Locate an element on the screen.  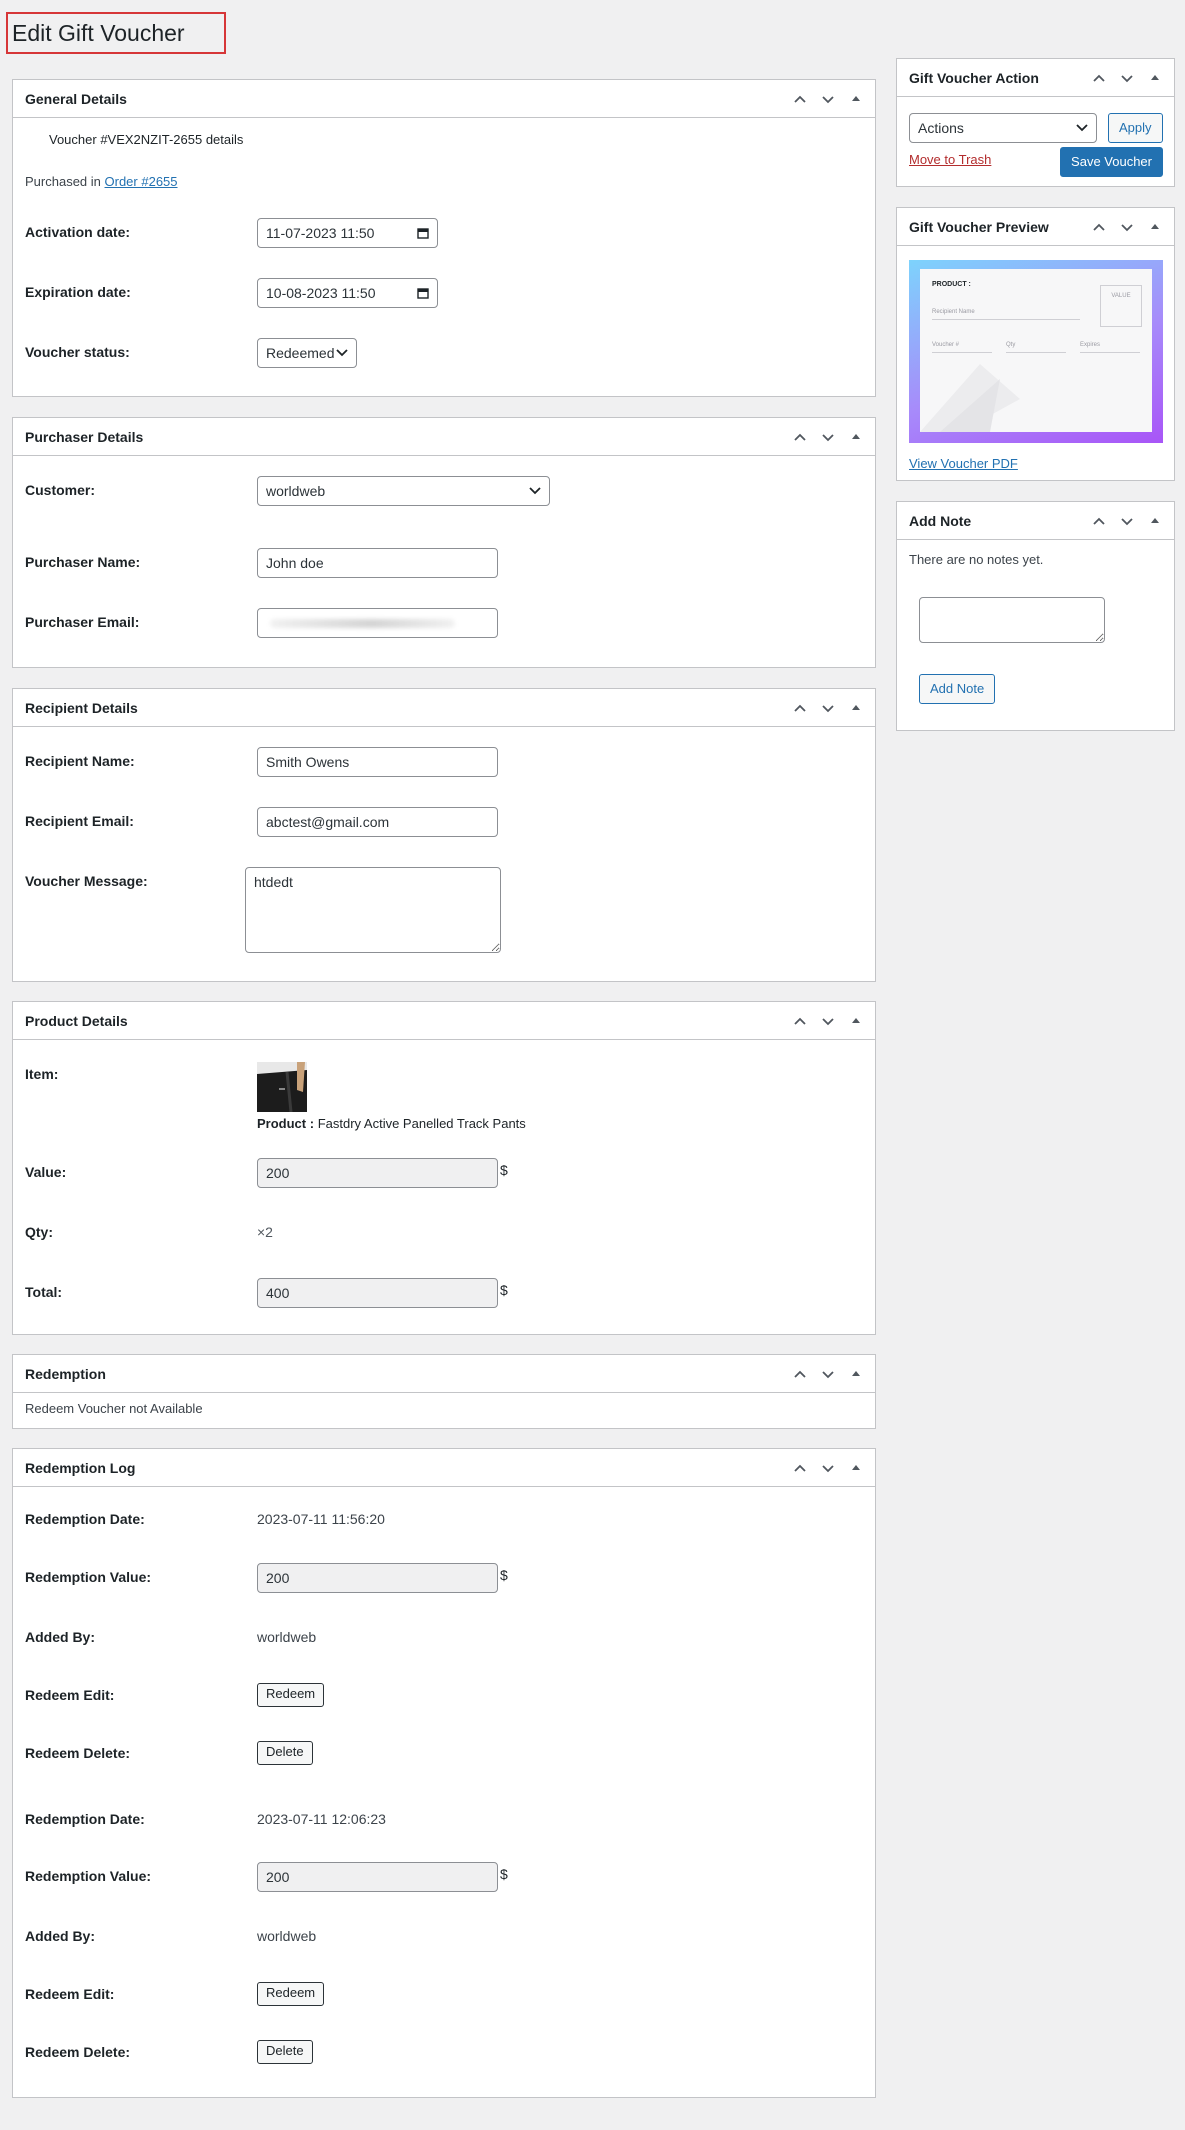
card-voucher-field: Voucher # is located at coordinates (962, 347).